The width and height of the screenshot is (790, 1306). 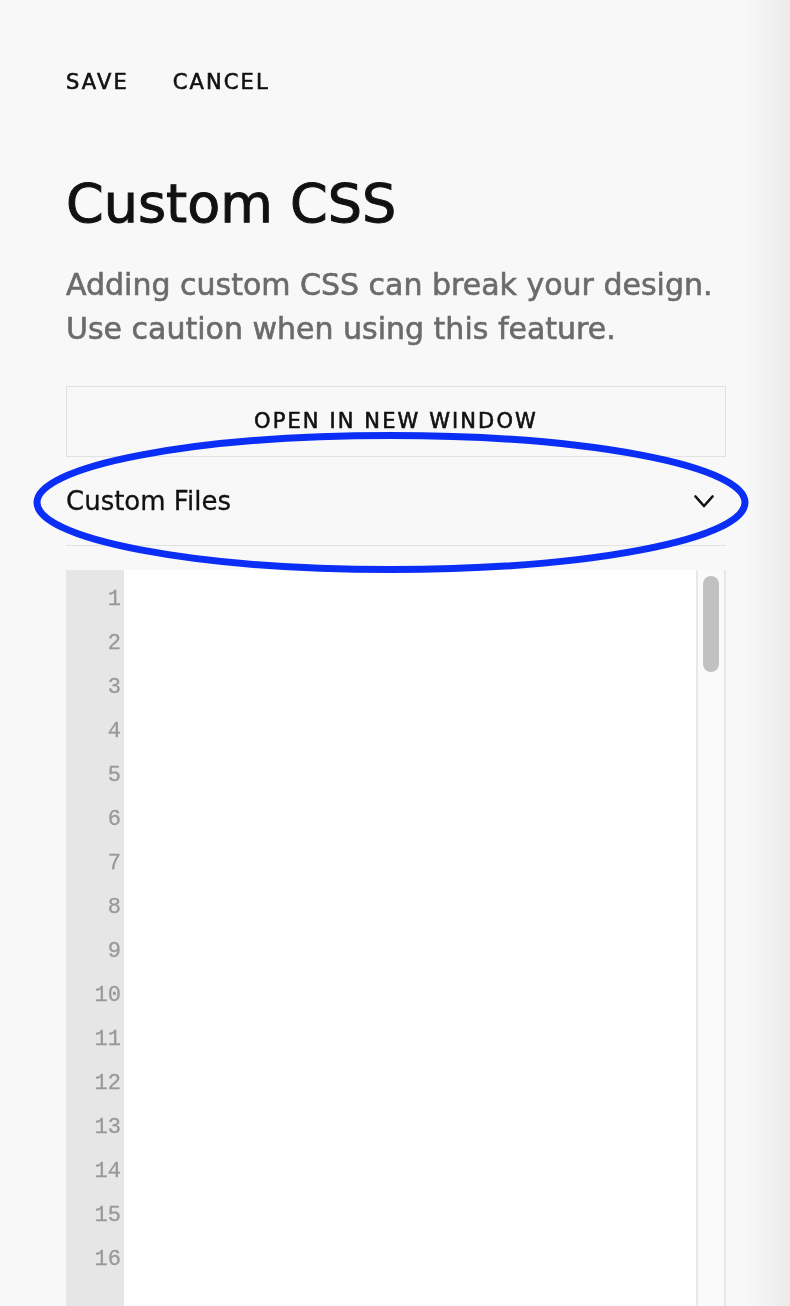 I want to click on cancel-button: CANCEL, so click(x=221, y=82).